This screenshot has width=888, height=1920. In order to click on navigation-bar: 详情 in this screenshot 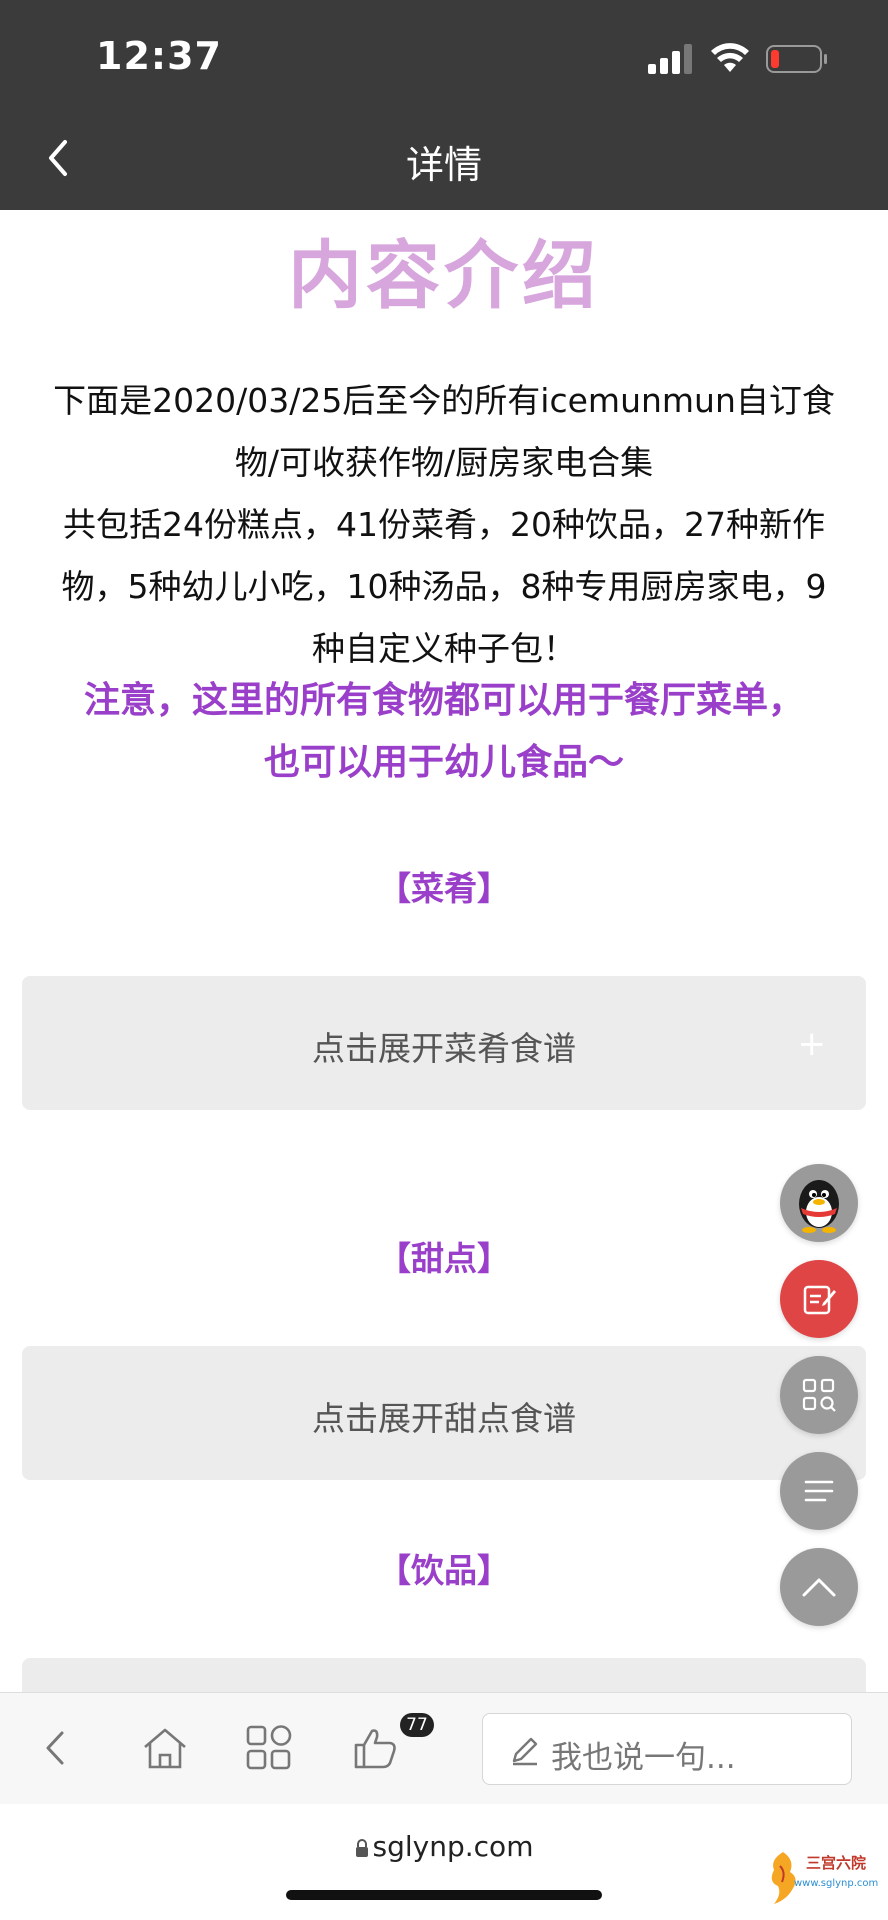, I will do `click(444, 158)`.